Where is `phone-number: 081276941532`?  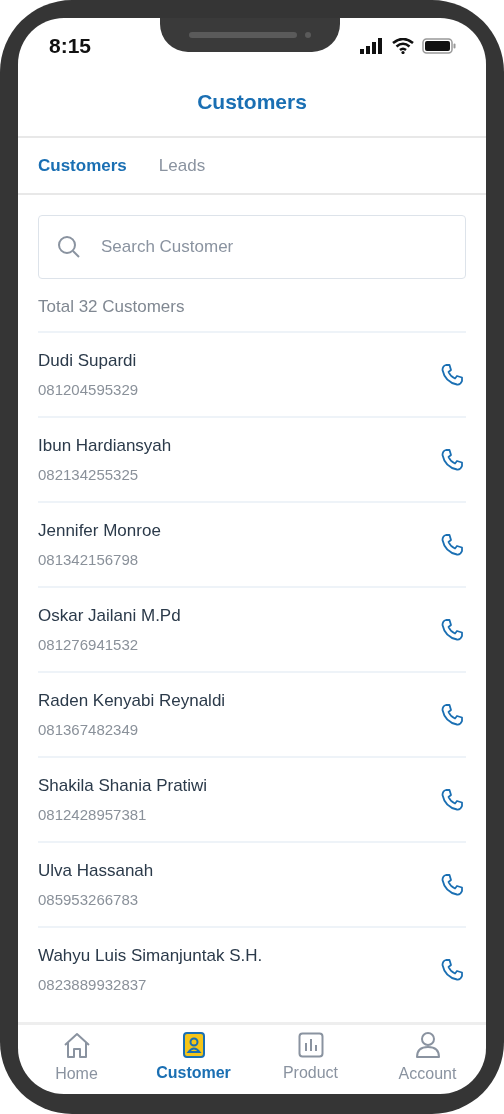 phone-number: 081276941532 is located at coordinates (89, 644).